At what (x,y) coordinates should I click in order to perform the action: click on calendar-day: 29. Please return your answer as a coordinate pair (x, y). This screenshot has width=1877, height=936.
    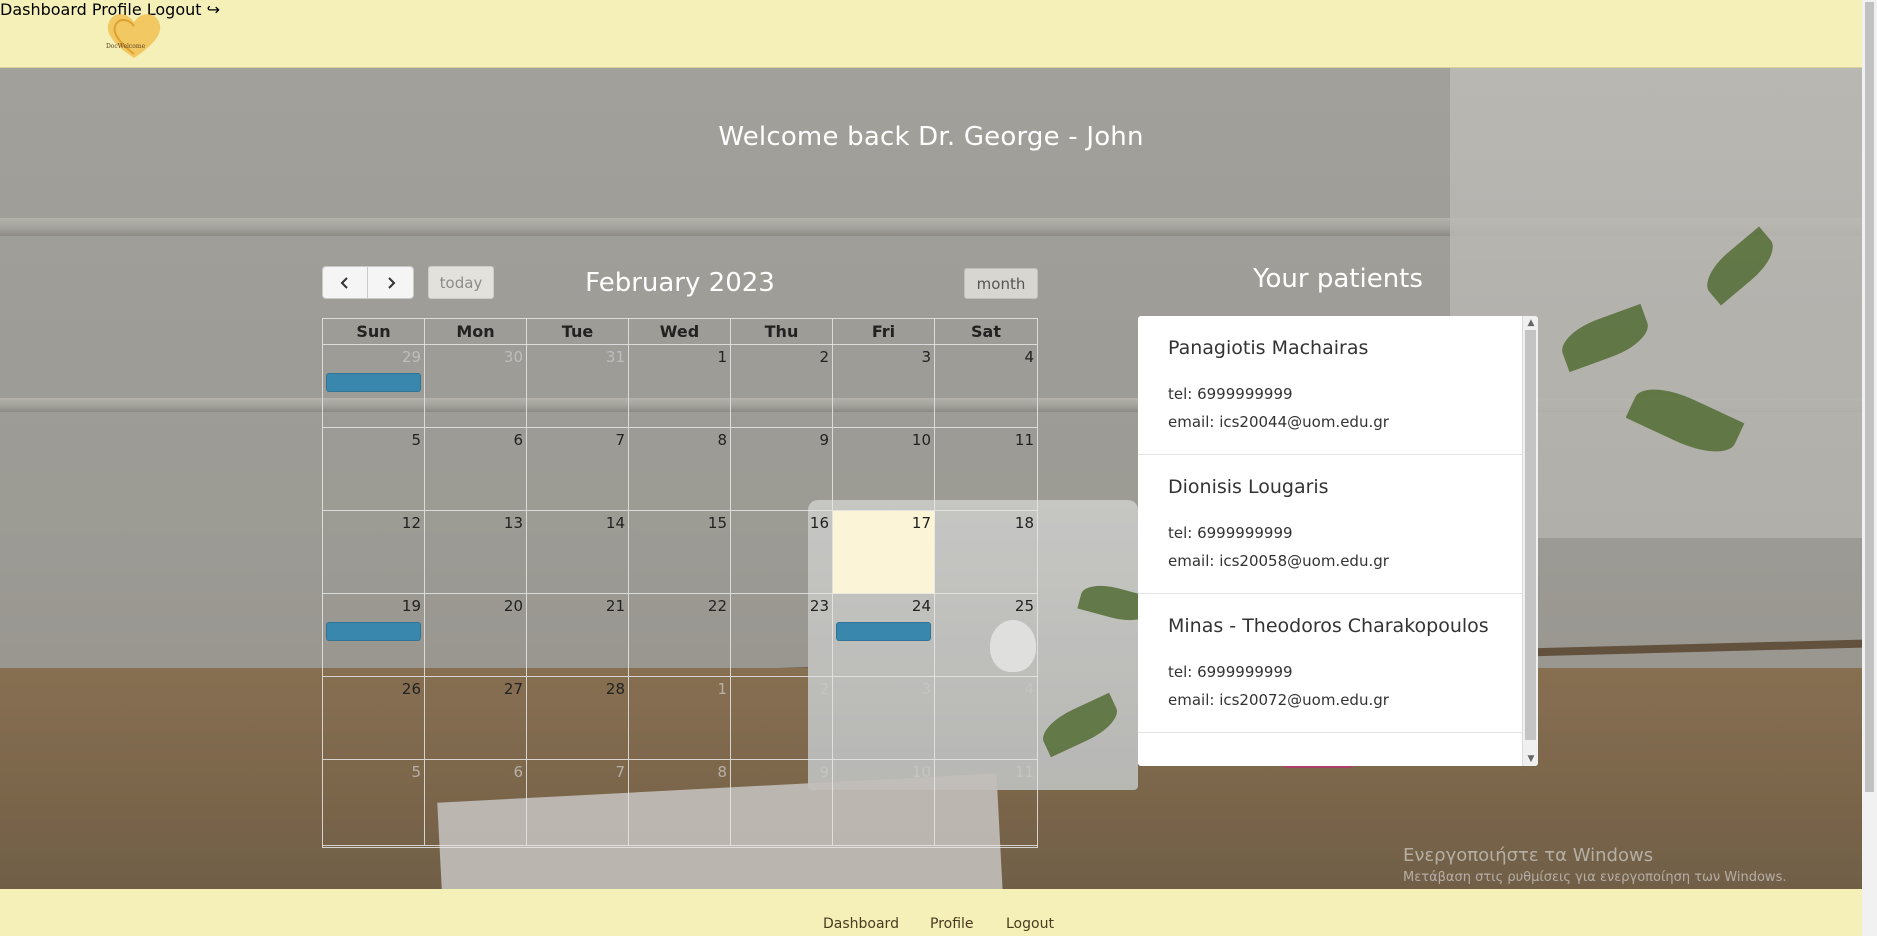
    Looking at the image, I should click on (374, 386).